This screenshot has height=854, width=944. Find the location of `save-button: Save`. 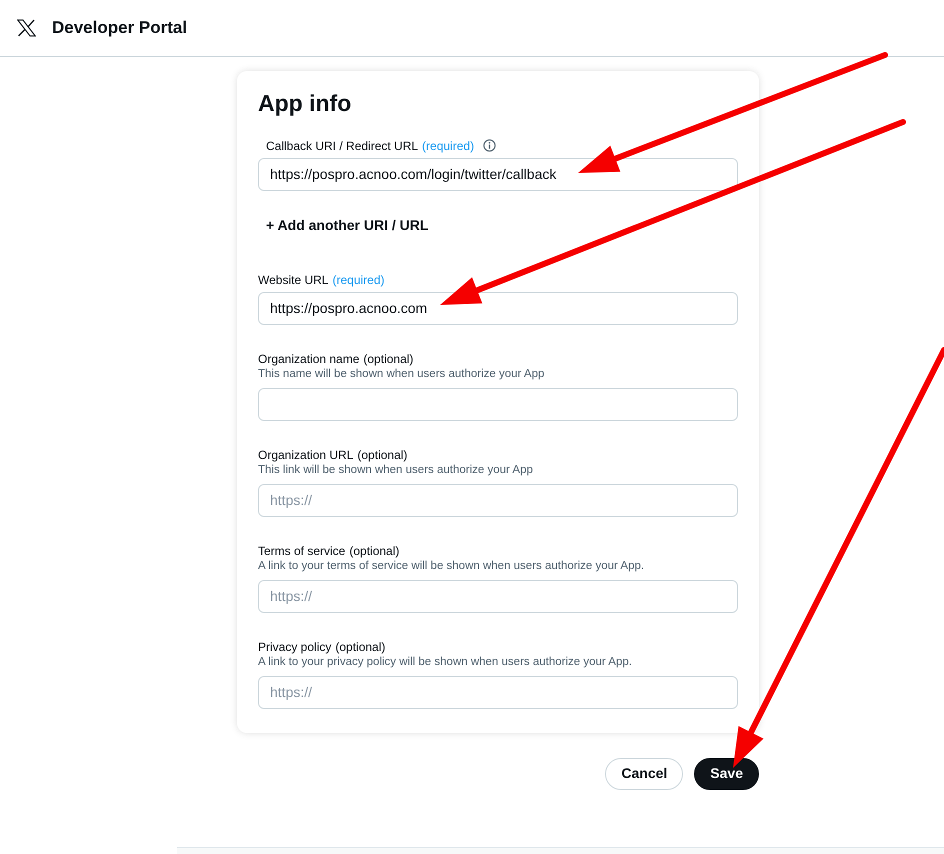

save-button: Save is located at coordinates (726, 774).